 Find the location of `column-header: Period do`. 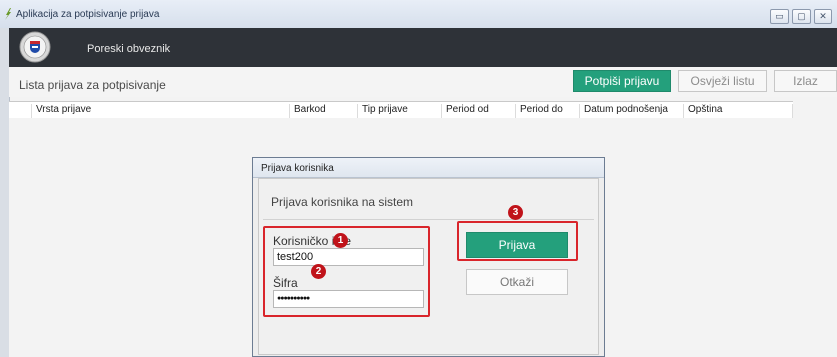

column-header: Period do is located at coordinates (547, 111).